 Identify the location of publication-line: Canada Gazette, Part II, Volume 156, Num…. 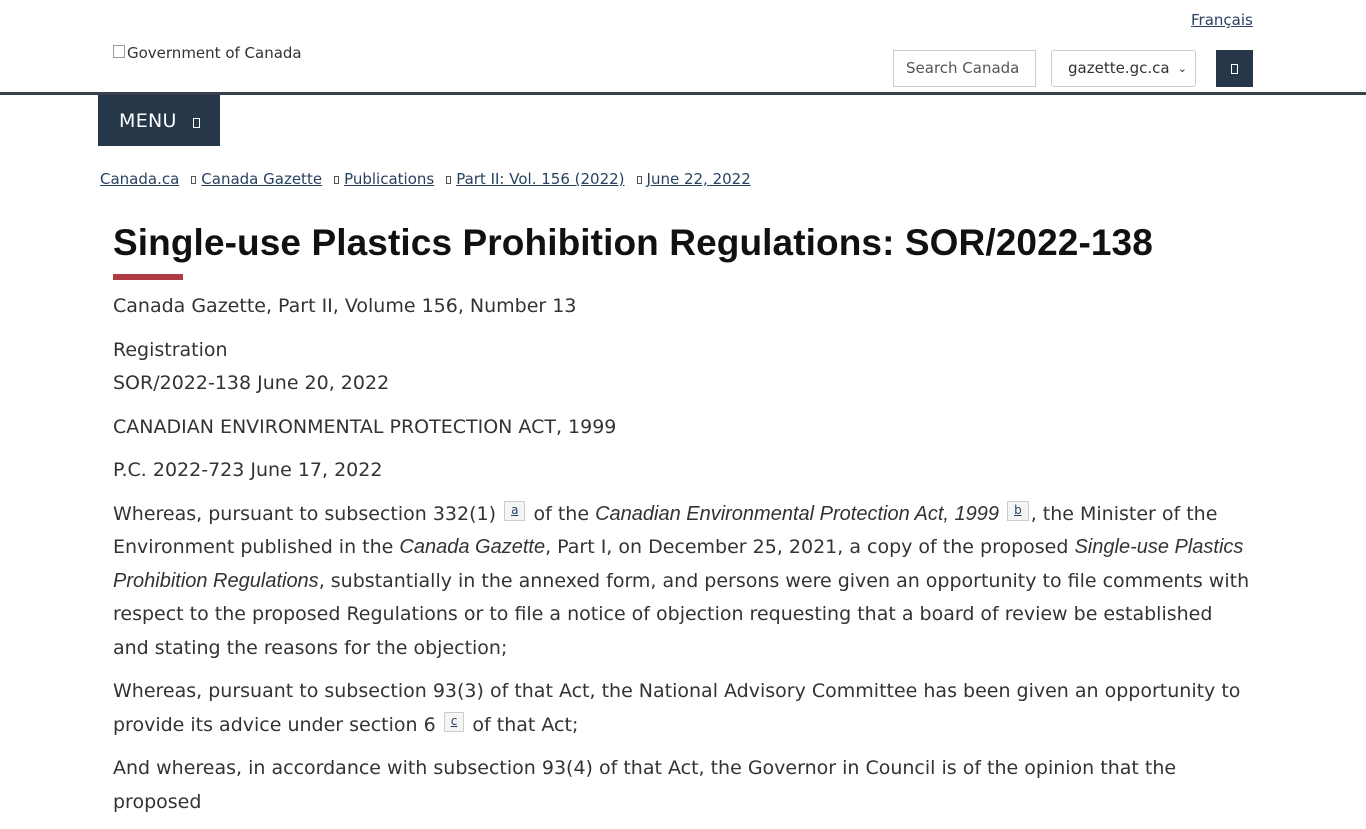
(345, 306).